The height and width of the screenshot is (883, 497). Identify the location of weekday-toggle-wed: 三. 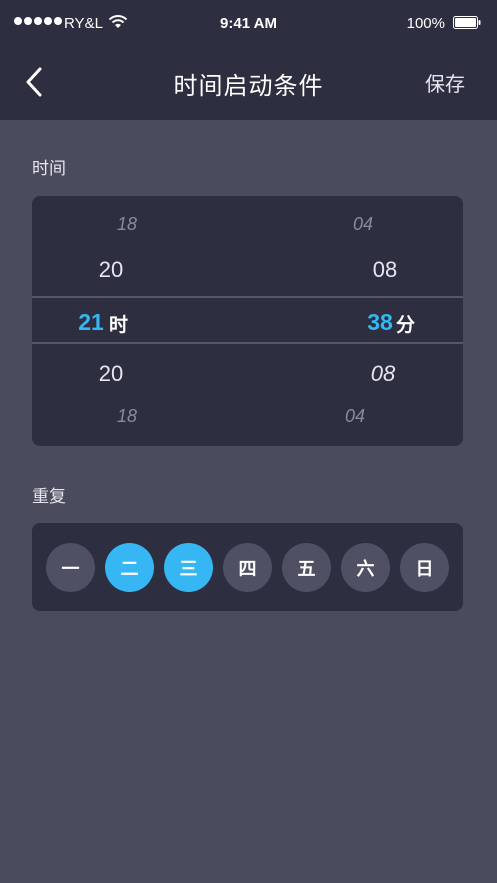
(188, 567).